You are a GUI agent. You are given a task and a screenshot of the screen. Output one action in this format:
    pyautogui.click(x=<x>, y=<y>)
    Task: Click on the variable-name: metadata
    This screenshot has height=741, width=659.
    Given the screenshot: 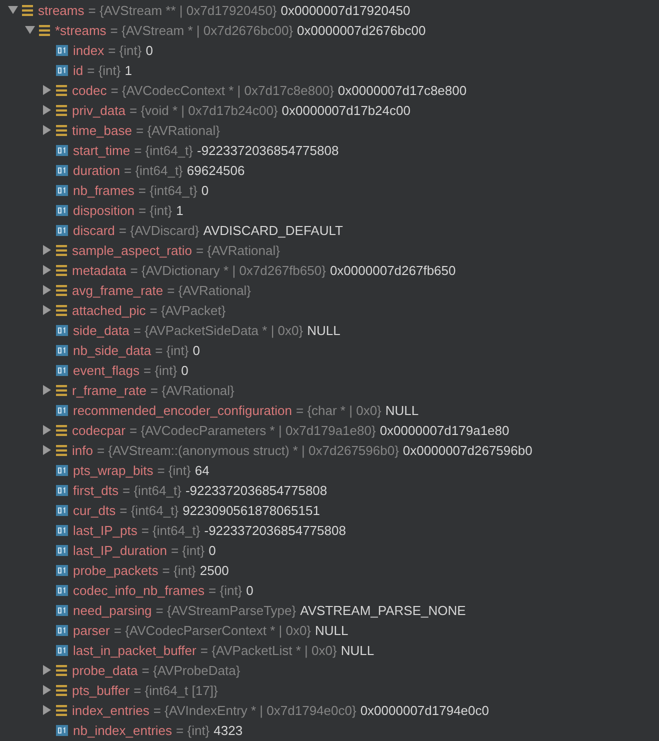 What is the action you would take?
    pyautogui.click(x=99, y=270)
    